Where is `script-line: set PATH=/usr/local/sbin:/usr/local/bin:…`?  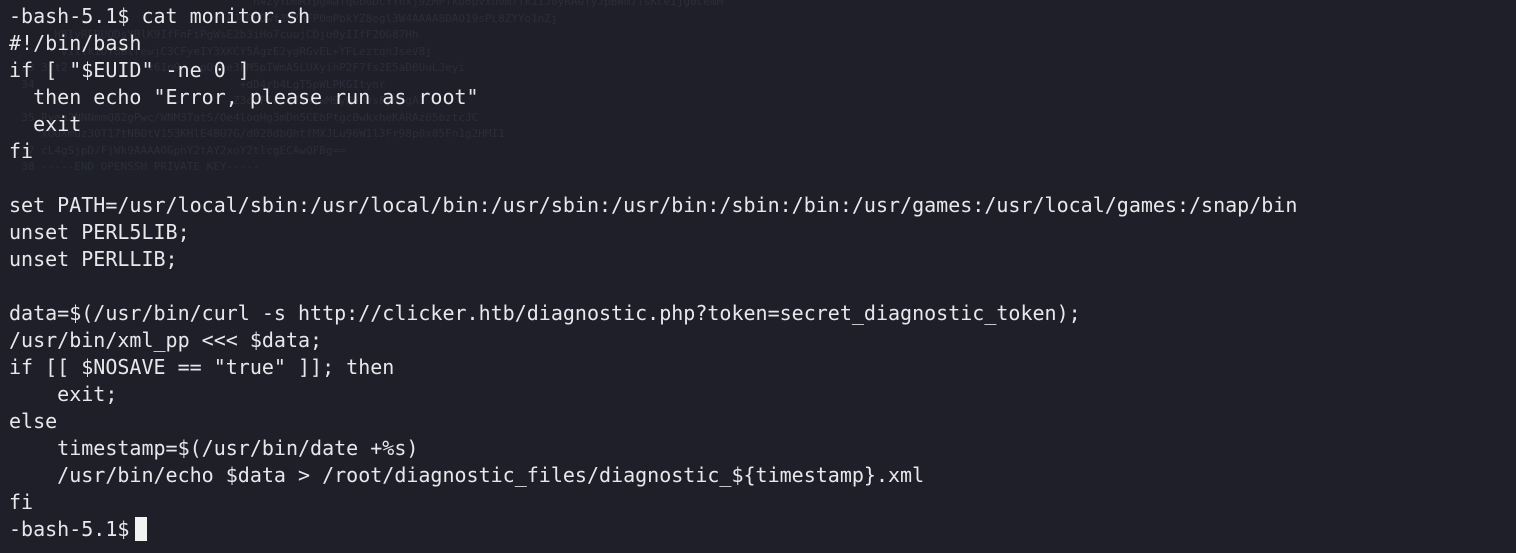 script-line: set PATH=/usr/local/sbin:/usr/local/bin:… is located at coordinates (653, 205).